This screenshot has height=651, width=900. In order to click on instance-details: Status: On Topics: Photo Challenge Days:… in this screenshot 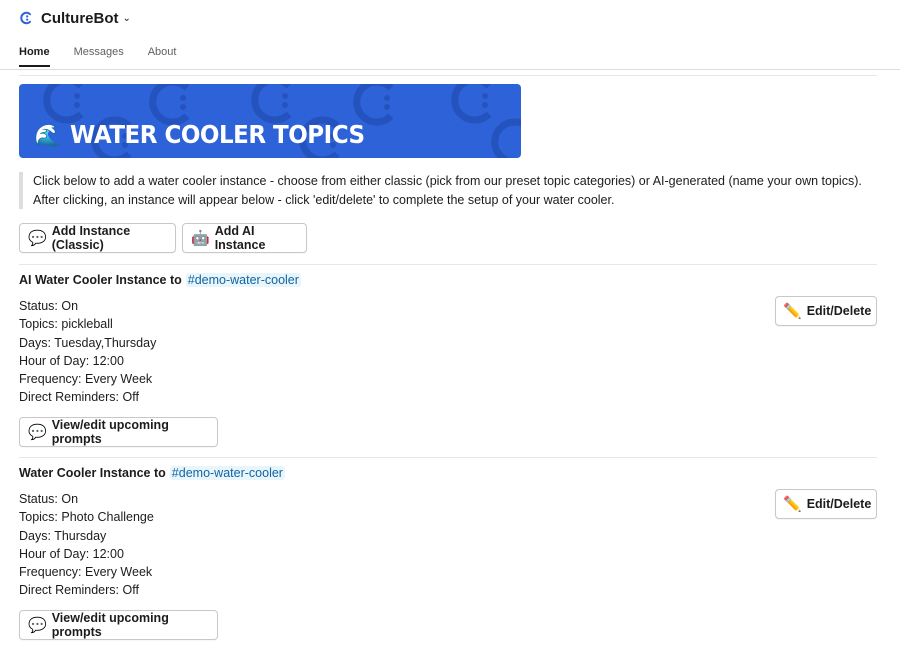, I will do `click(86, 545)`.